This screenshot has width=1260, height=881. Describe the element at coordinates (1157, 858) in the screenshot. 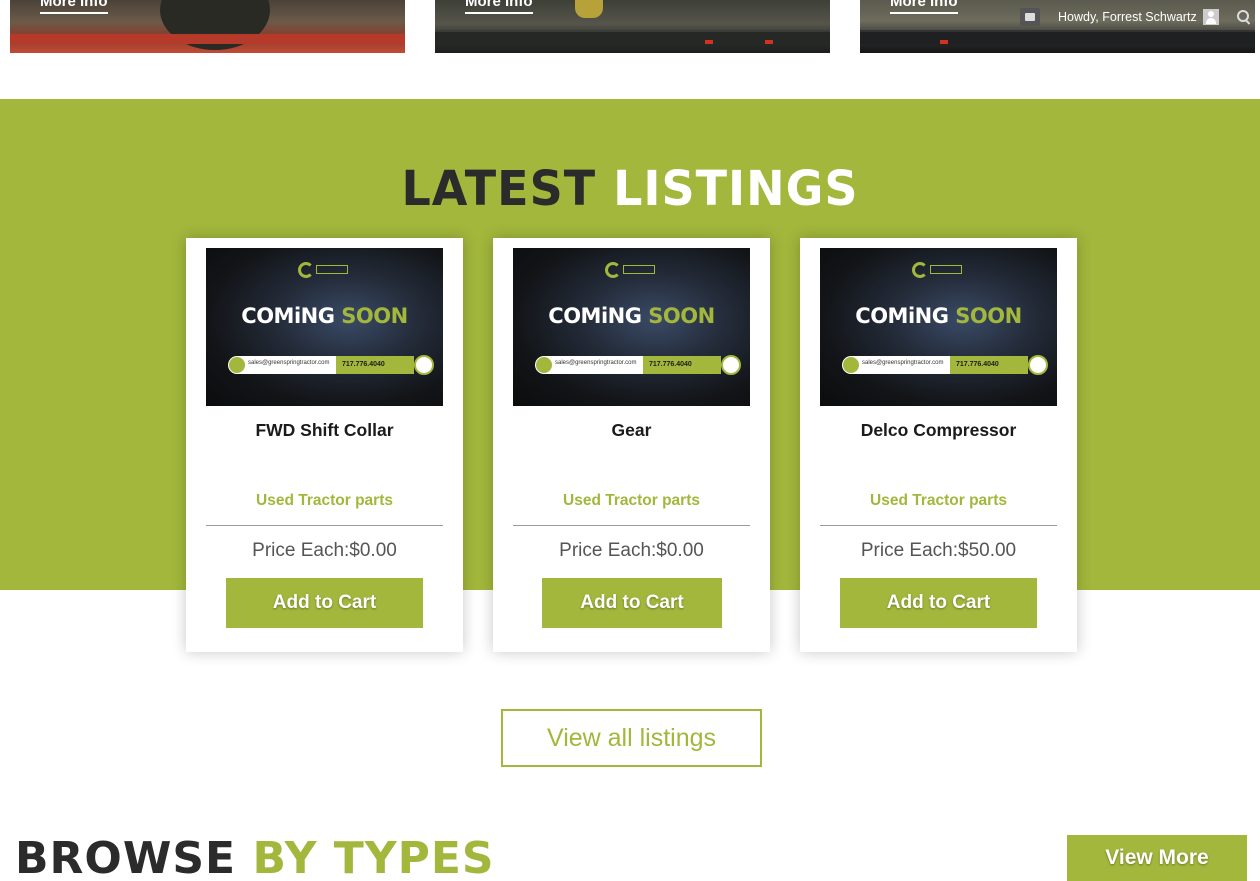

I see `view-more-button: View More` at that location.